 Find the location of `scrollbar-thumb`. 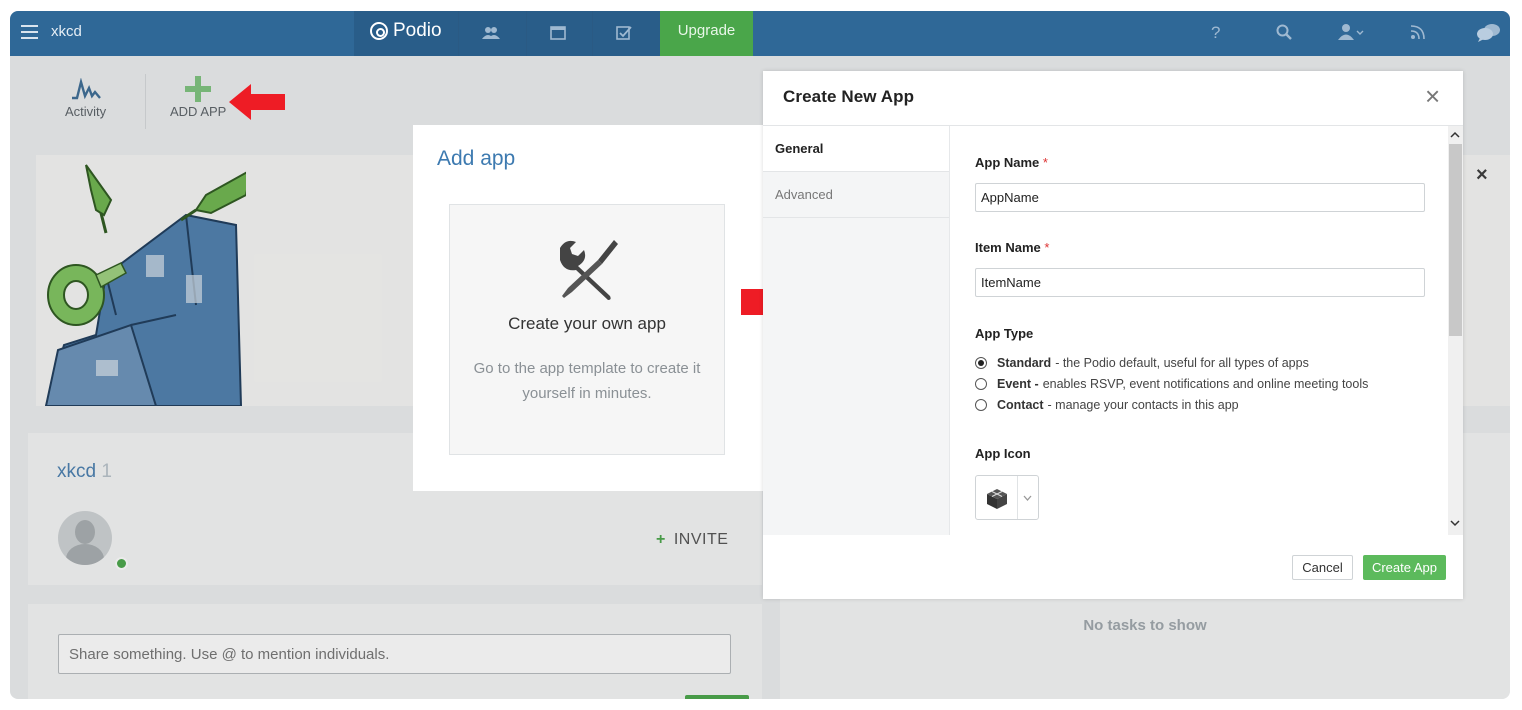

scrollbar-thumb is located at coordinates (1455, 240).